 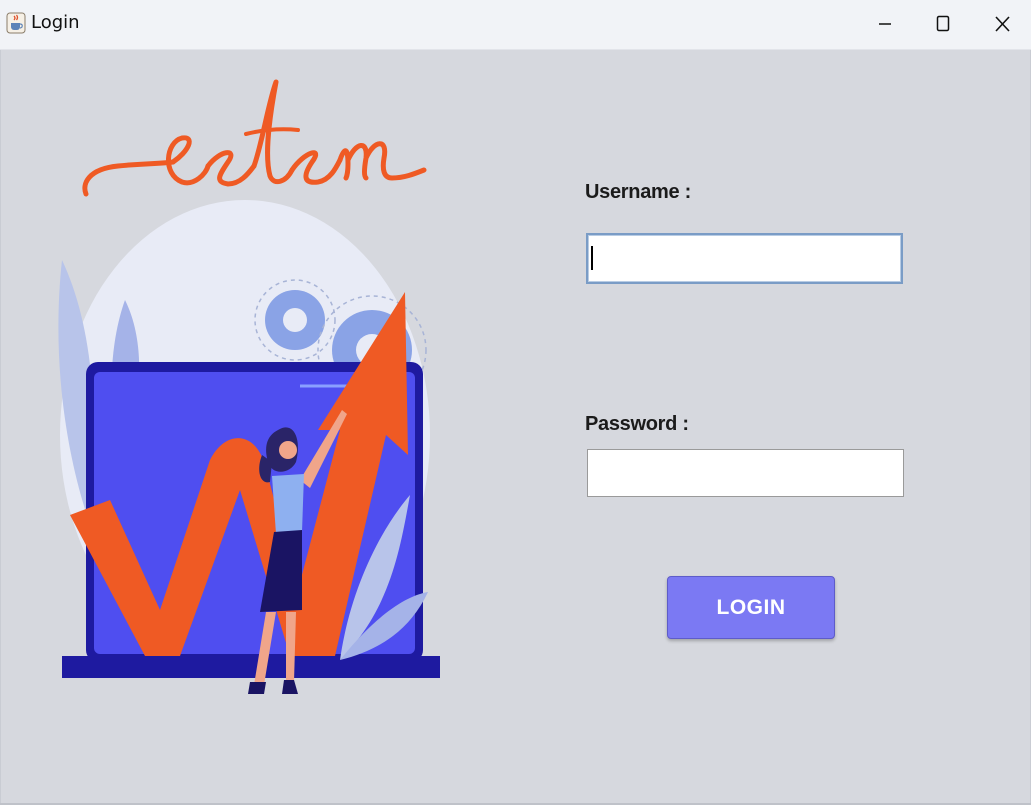 What do you see at coordinates (637, 424) in the screenshot?
I see `password-label: Password :` at bounding box center [637, 424].